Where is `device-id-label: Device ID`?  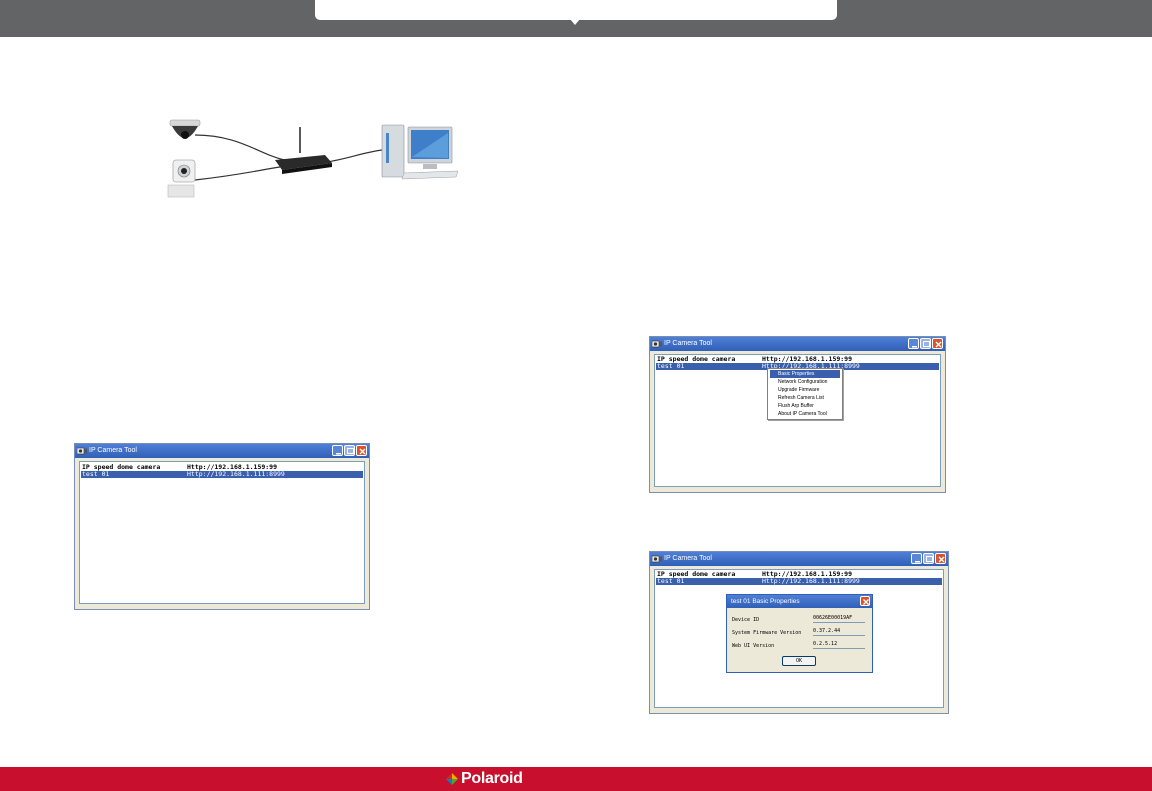
device-id-label: Device ID is located at coordinates (746, 620).